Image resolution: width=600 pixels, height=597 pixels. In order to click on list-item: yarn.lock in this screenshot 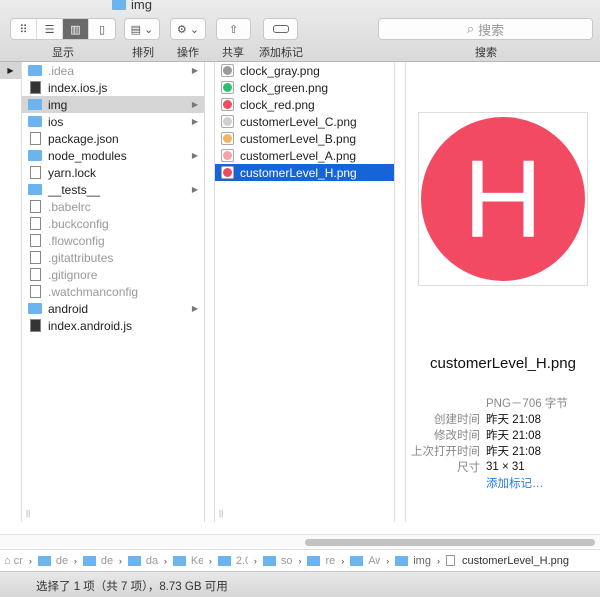, I will do `click(113, 172)`.